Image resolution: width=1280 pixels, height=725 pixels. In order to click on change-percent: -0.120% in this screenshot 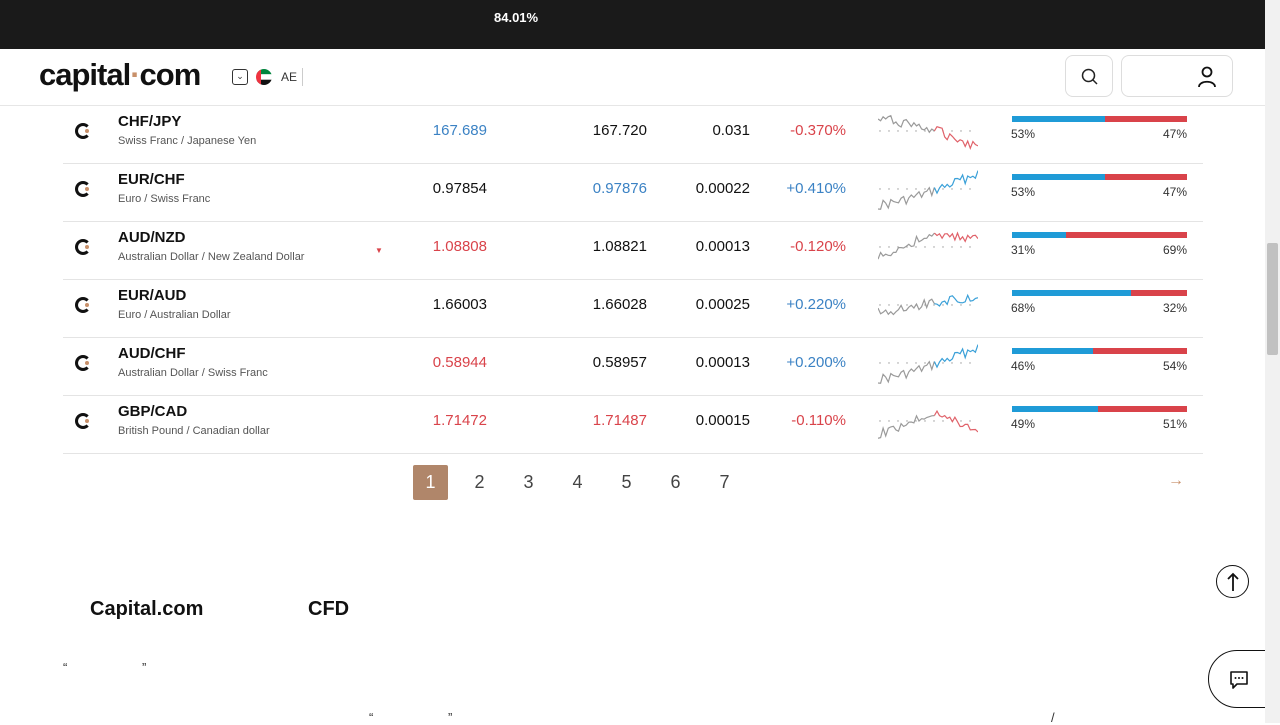, I will do `click(818, 246)`.